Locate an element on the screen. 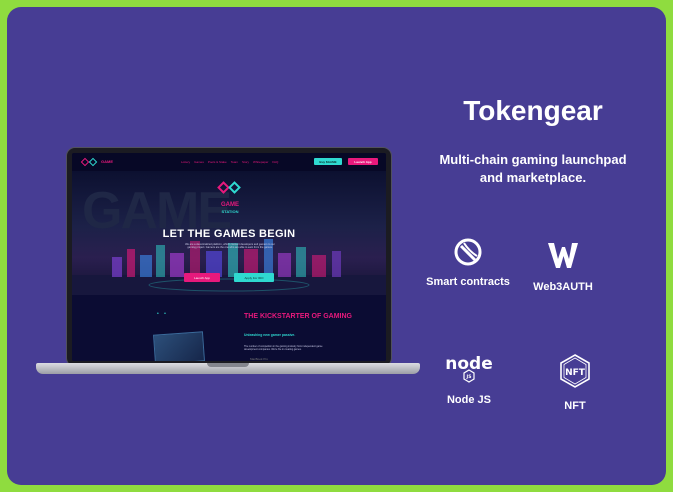 The width and height of the screenshot is (673, 492). web3auth-icon is located at coordinates (563, 255).